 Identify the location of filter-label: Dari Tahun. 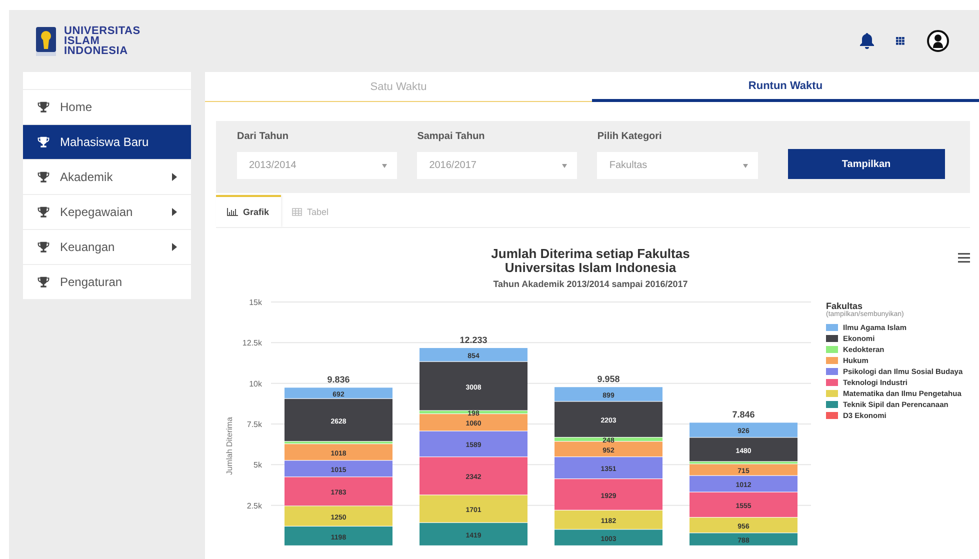
(263, 136).